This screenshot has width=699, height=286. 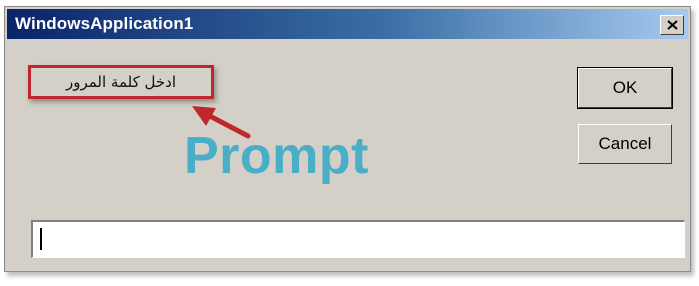 What do you see at coordinates (347, 24) in the screenshot?
I see `title-bar: WindowsApplication1` at bounding box center [347, 24].